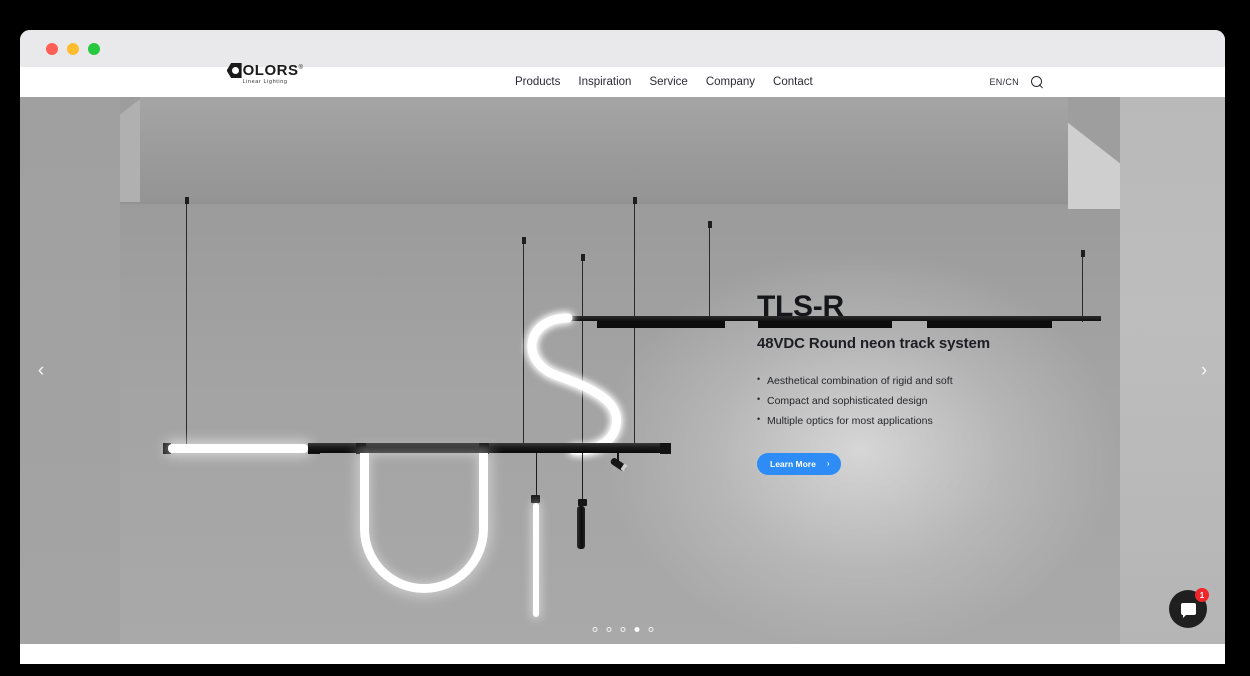 This screenshot has height=676, width=1250. What do you see at coordinates (537, 82) in the screenshot?
I see `nav-item-products: Products` at bounding box center [537, 82].